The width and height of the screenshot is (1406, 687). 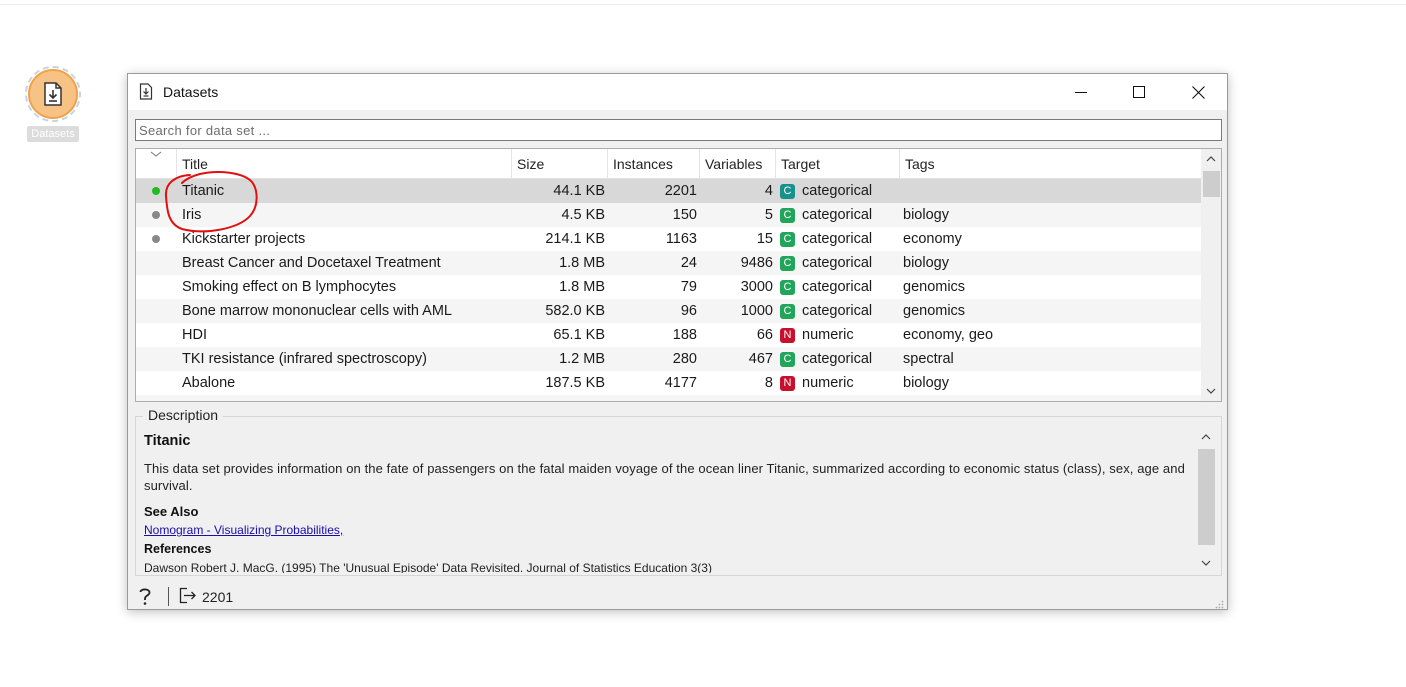 I want to click on table-row: Abalone 187.5 KB 4177 8 Nnumeric biology, so click(x=668, y=383).